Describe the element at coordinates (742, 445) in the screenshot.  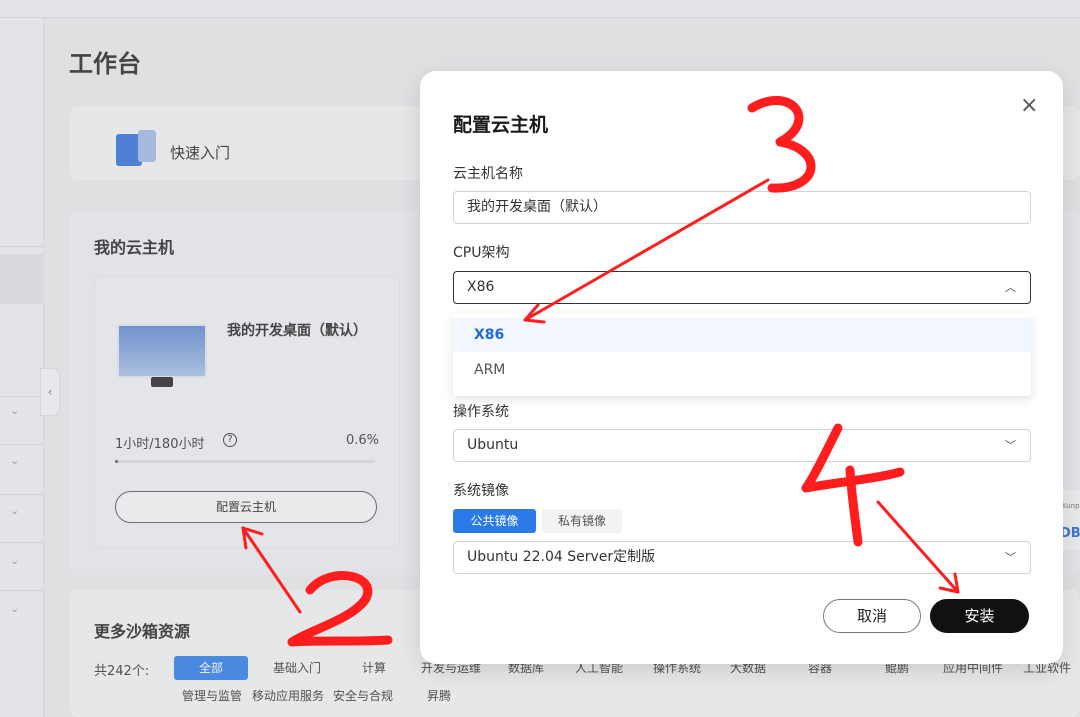
I see `os-select: Ubuntu ﹀` at that location.